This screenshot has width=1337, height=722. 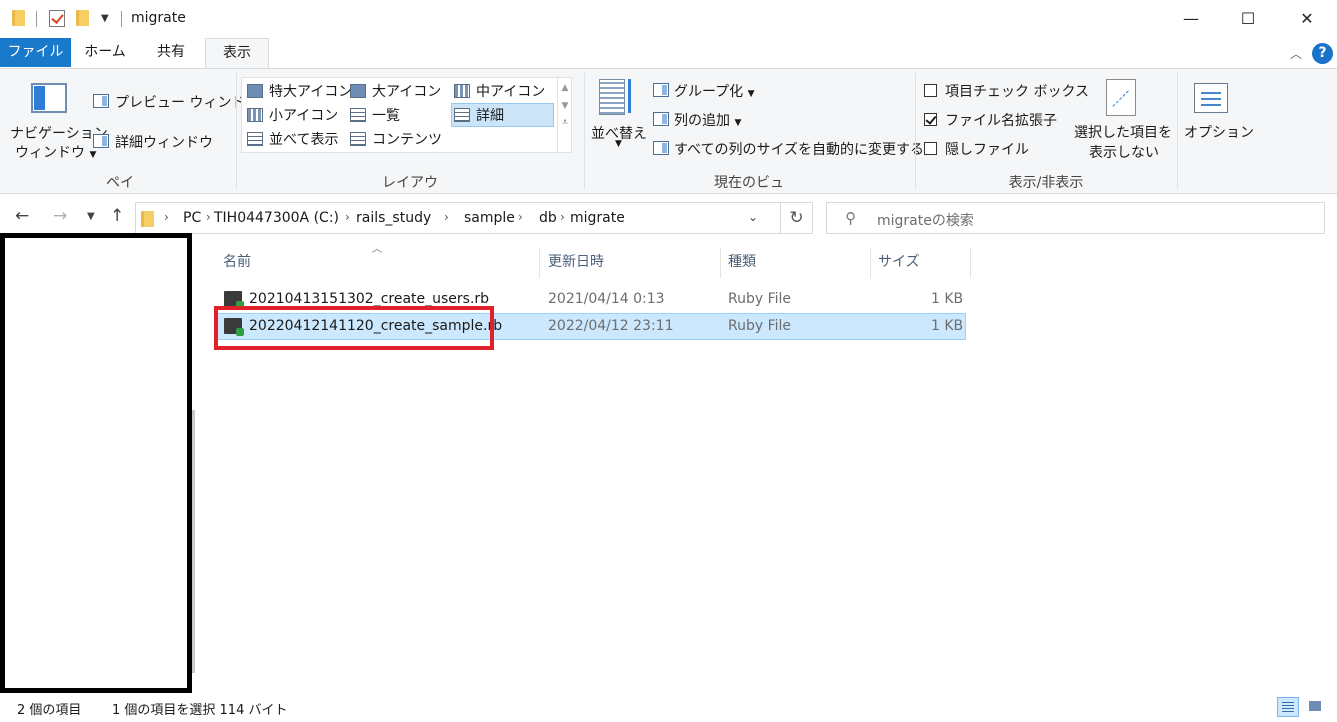 I want to click on large-icons-icon, so click(x=358, y=91).